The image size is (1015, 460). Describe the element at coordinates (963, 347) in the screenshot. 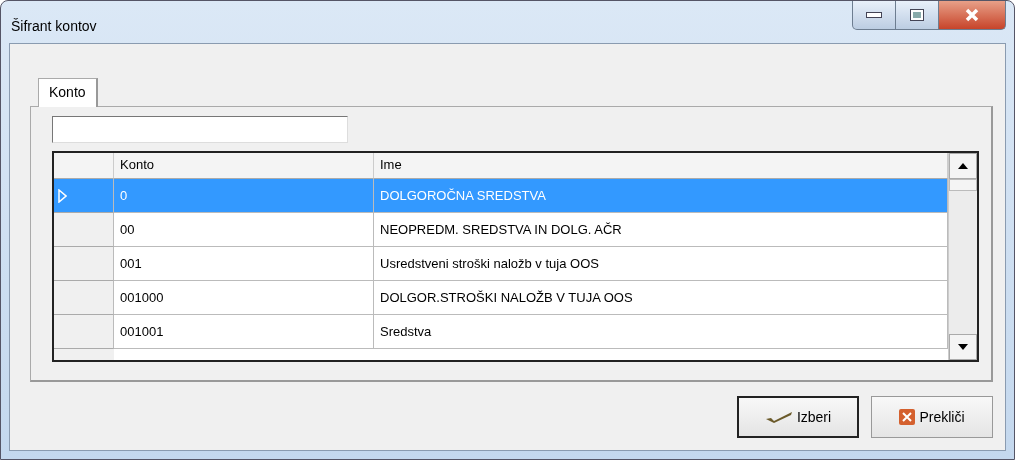

I see `scroll-down-icon` at that location.